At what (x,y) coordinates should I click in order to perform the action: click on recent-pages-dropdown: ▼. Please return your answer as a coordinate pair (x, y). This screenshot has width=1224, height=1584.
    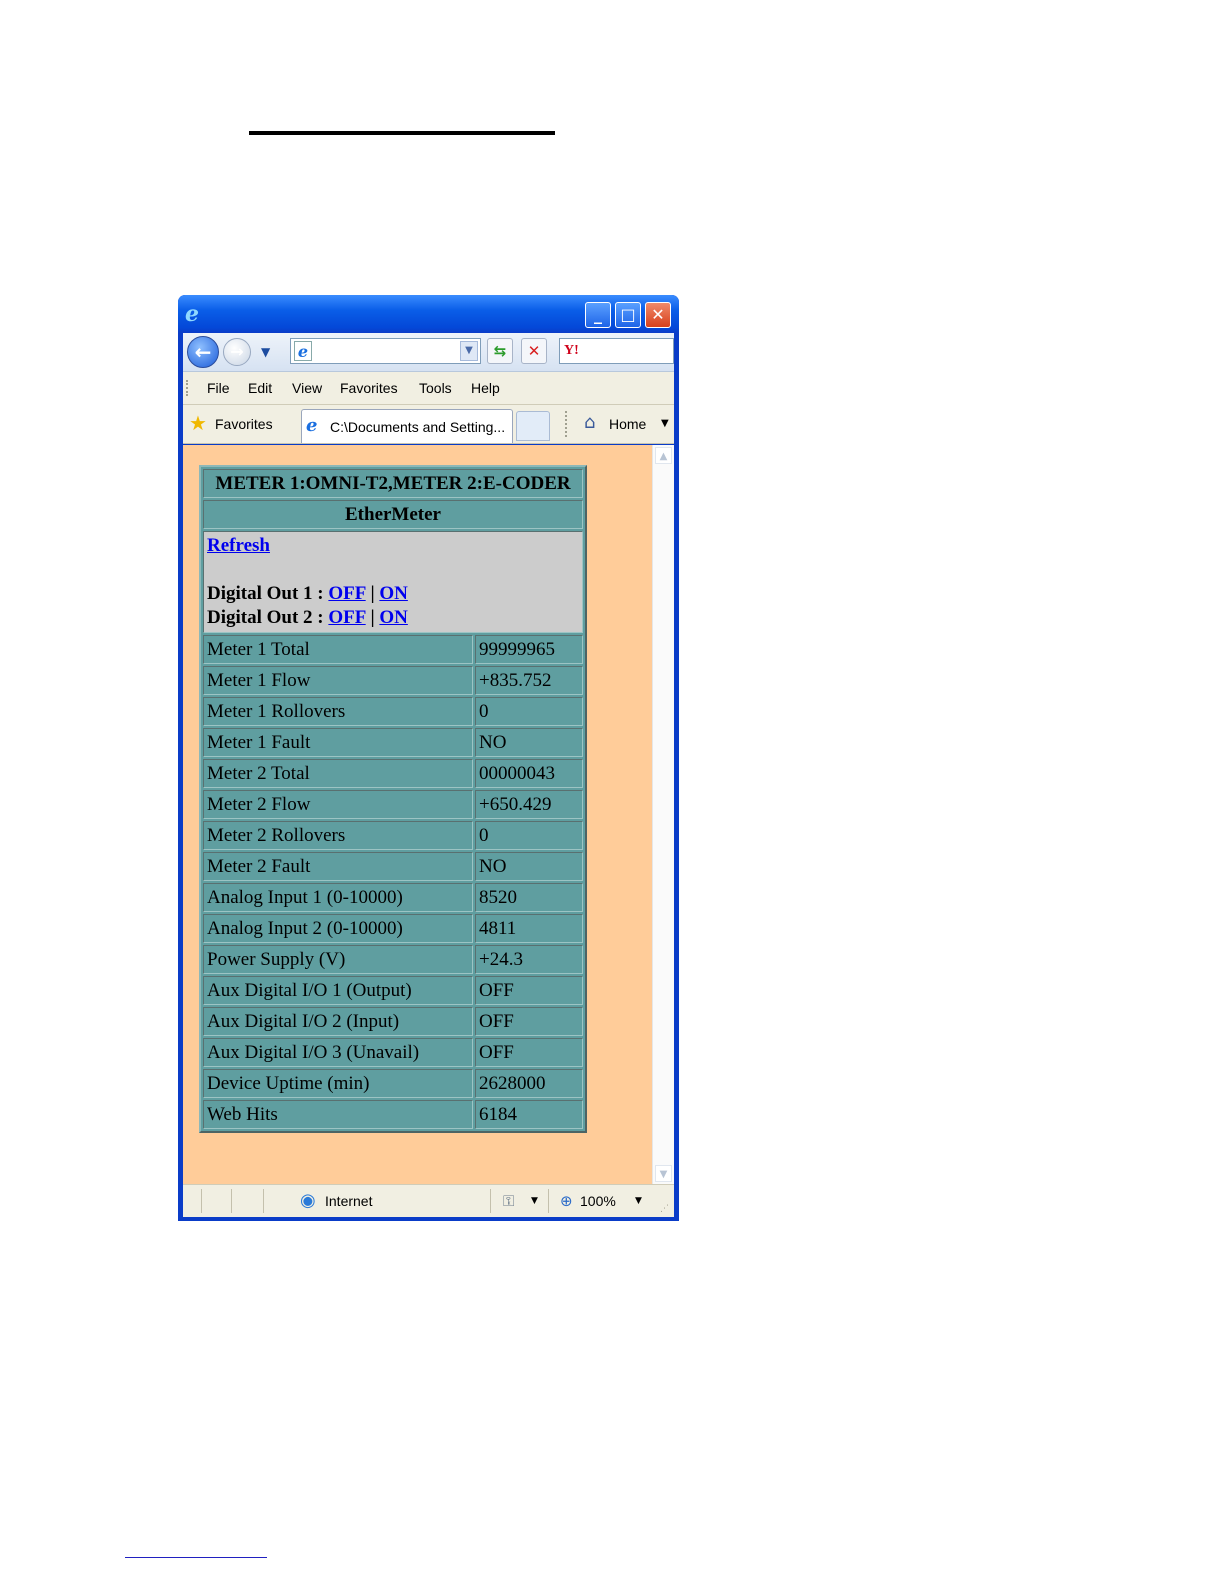
    Looking at the image, I should click on (265, 352).